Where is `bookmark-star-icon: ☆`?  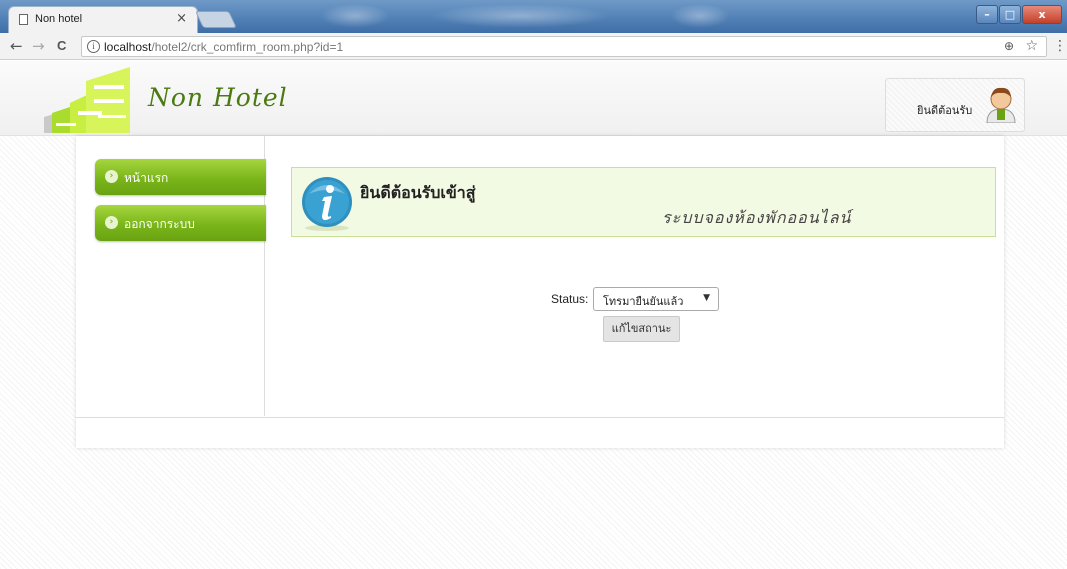 bookmark-star-icon: ☆ is located at coordinates (1031, 46).